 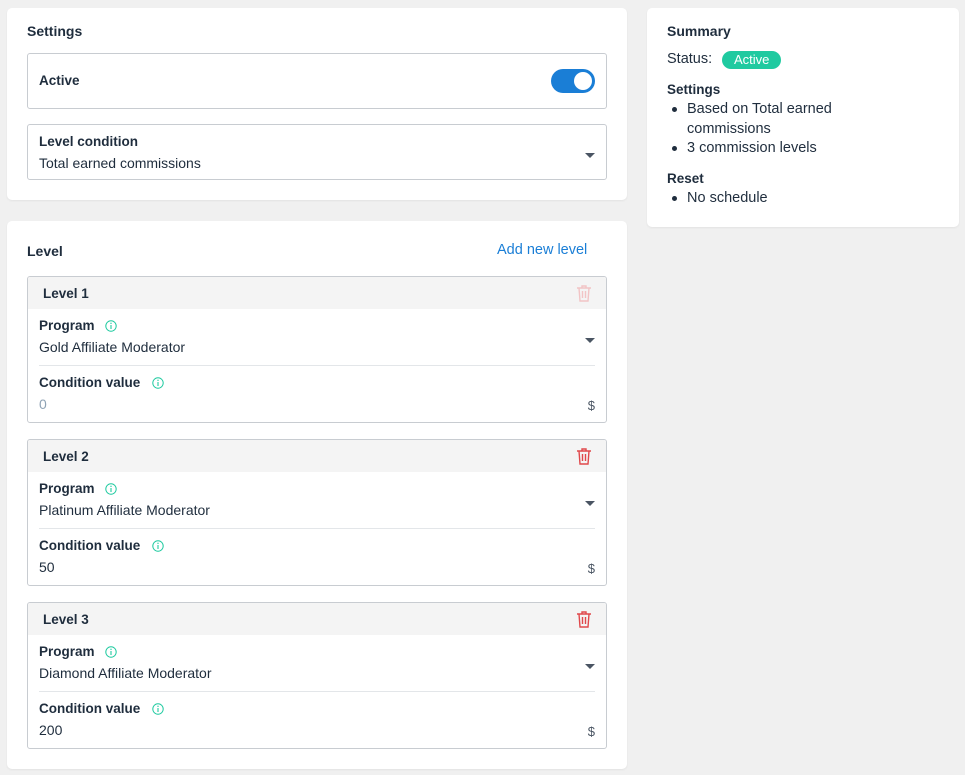 What do you see at coordinates (120, 163) in the screenshot?
I see `level-condition-value: Total earned commissions` at bounding box center [120, 163].